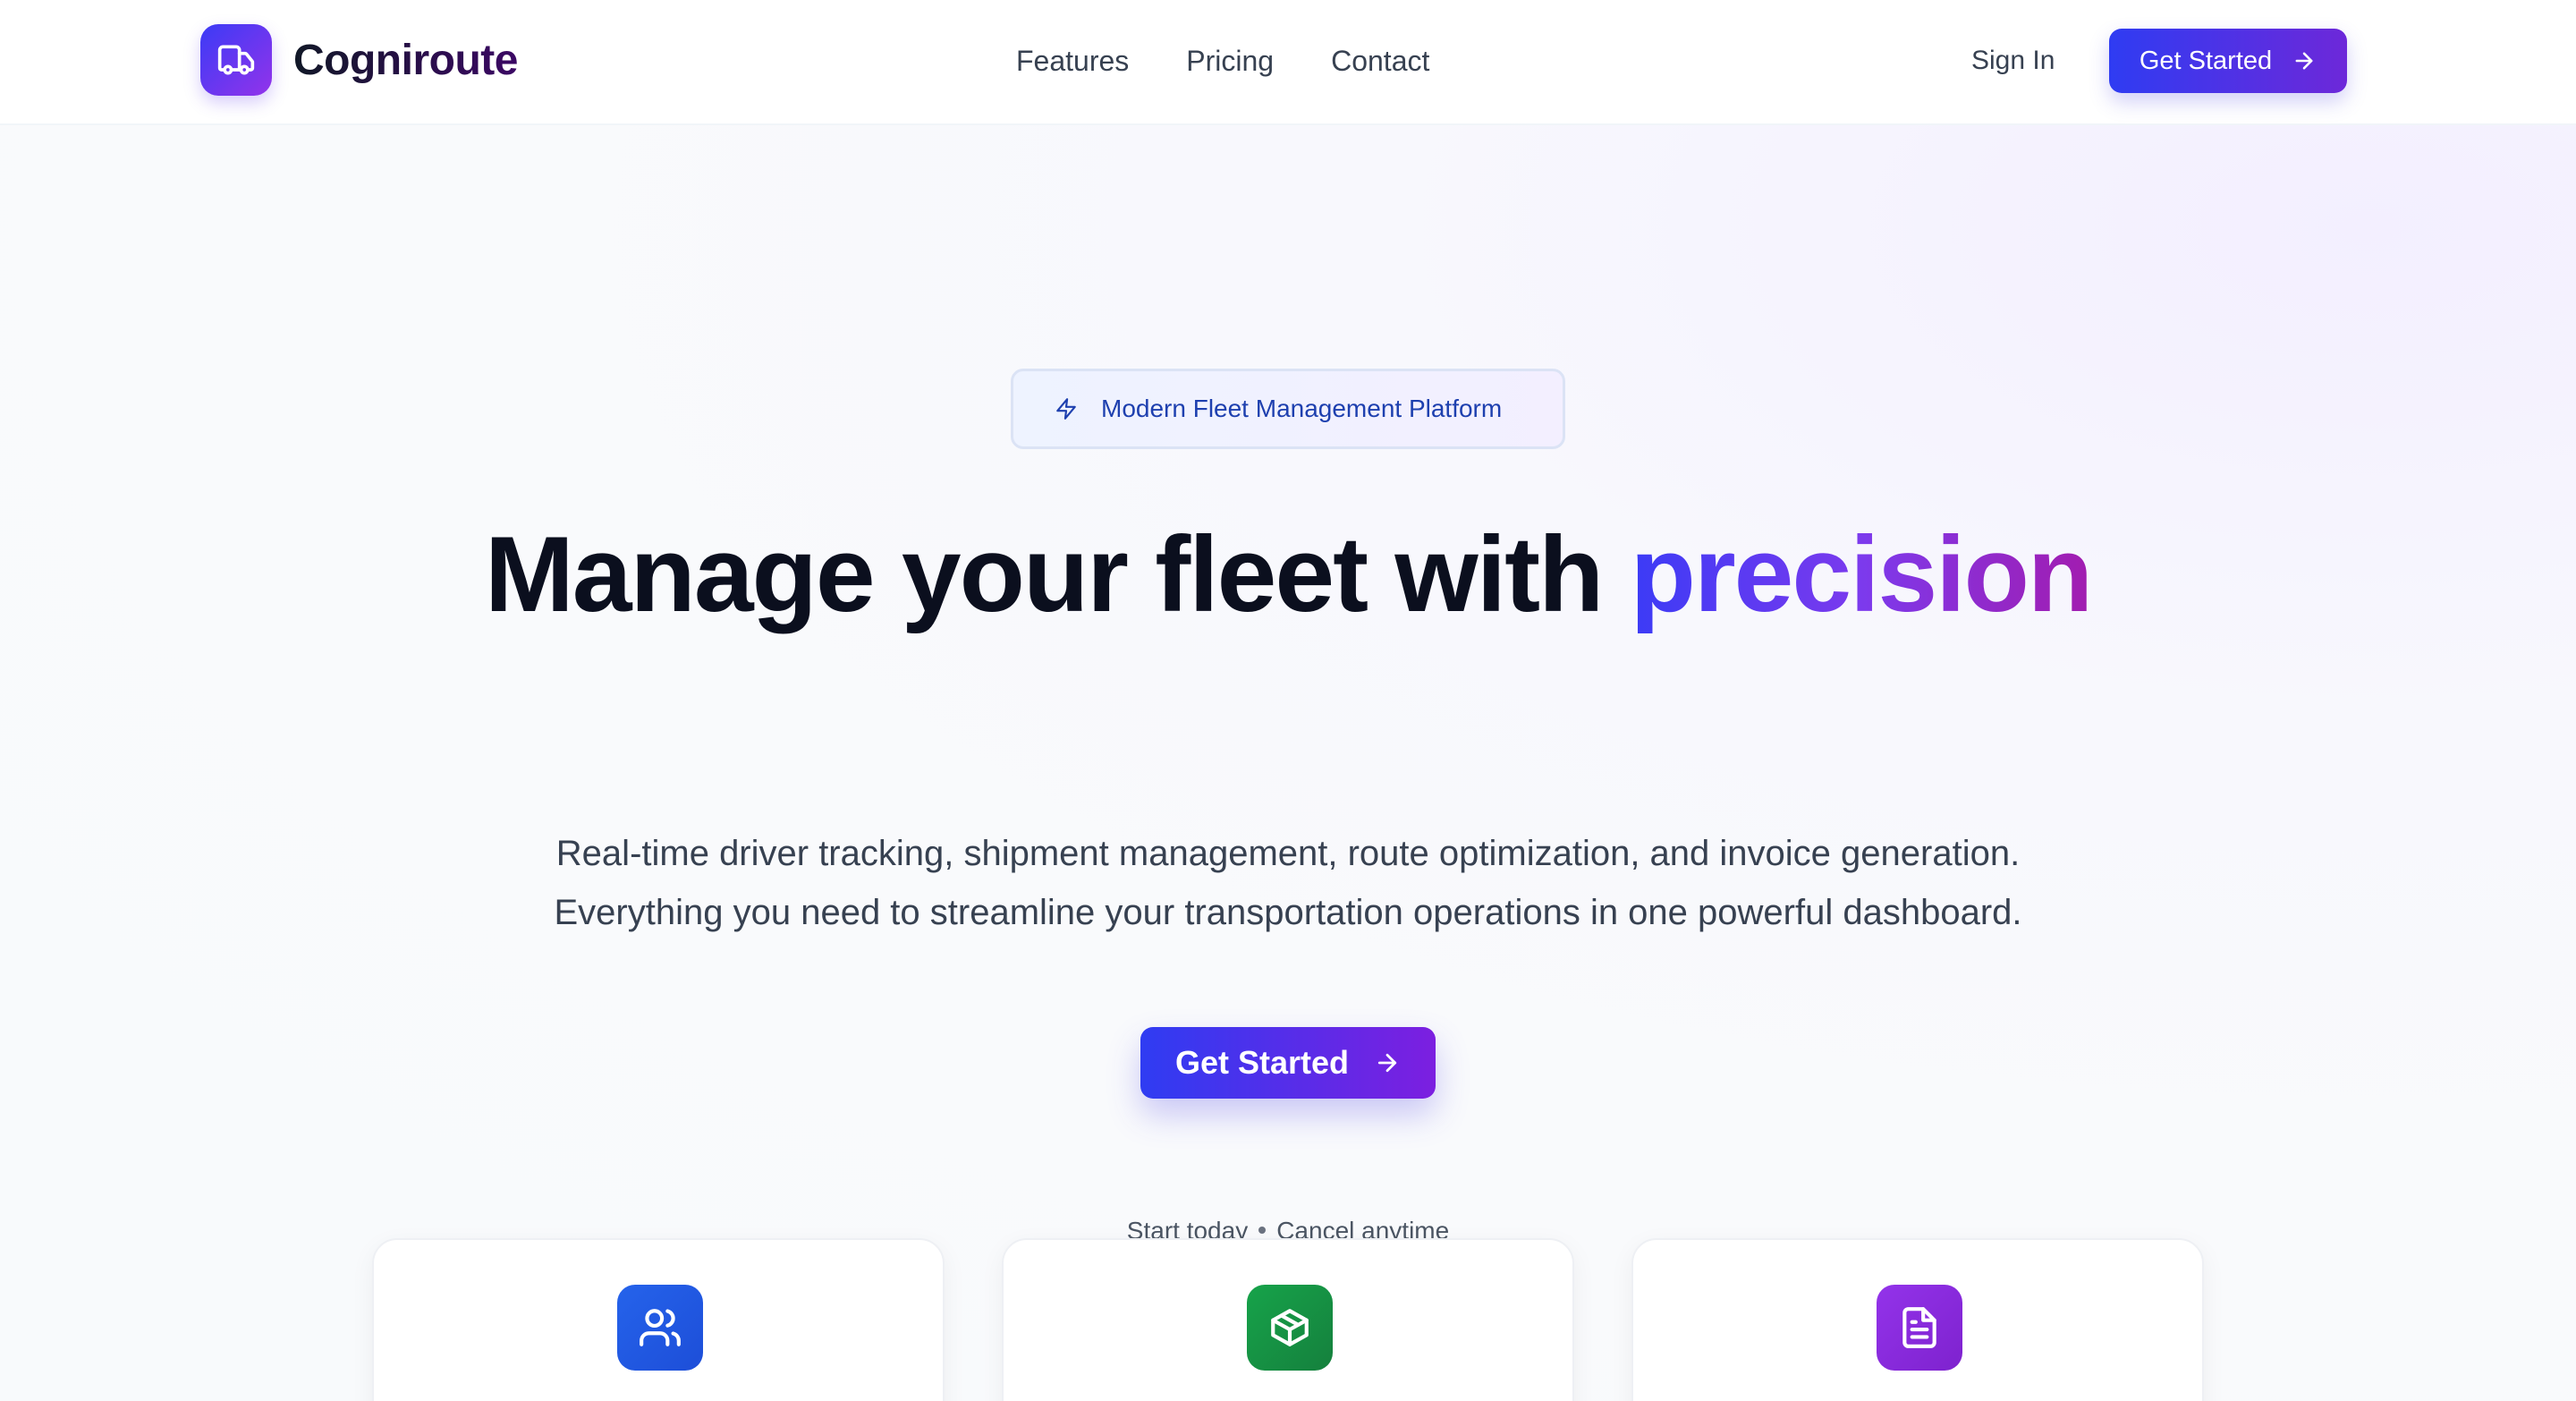 Image resolution: width=2576 pixels, height=1401 pixels. I want to click on badge-text: Modern Fleet Management Platform, so click(1302, 408).